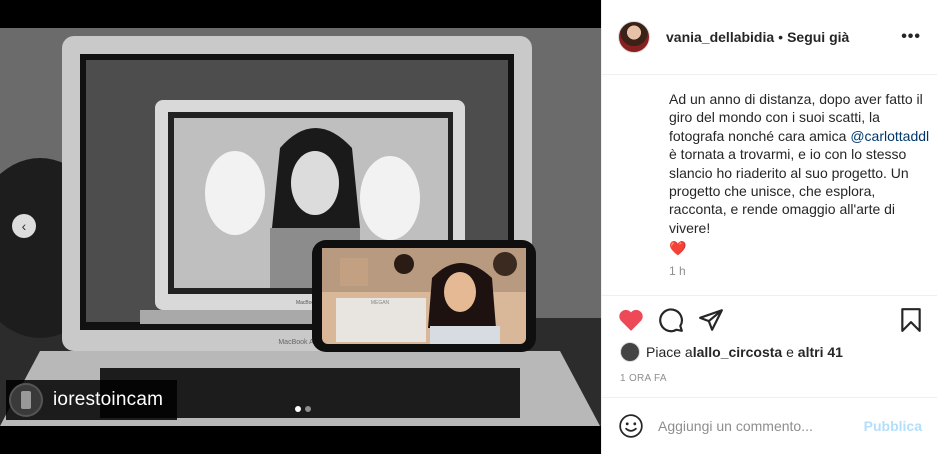 The height and width of the screenshot is (454, 937). I want to click on comment-input, so click(753, 426).